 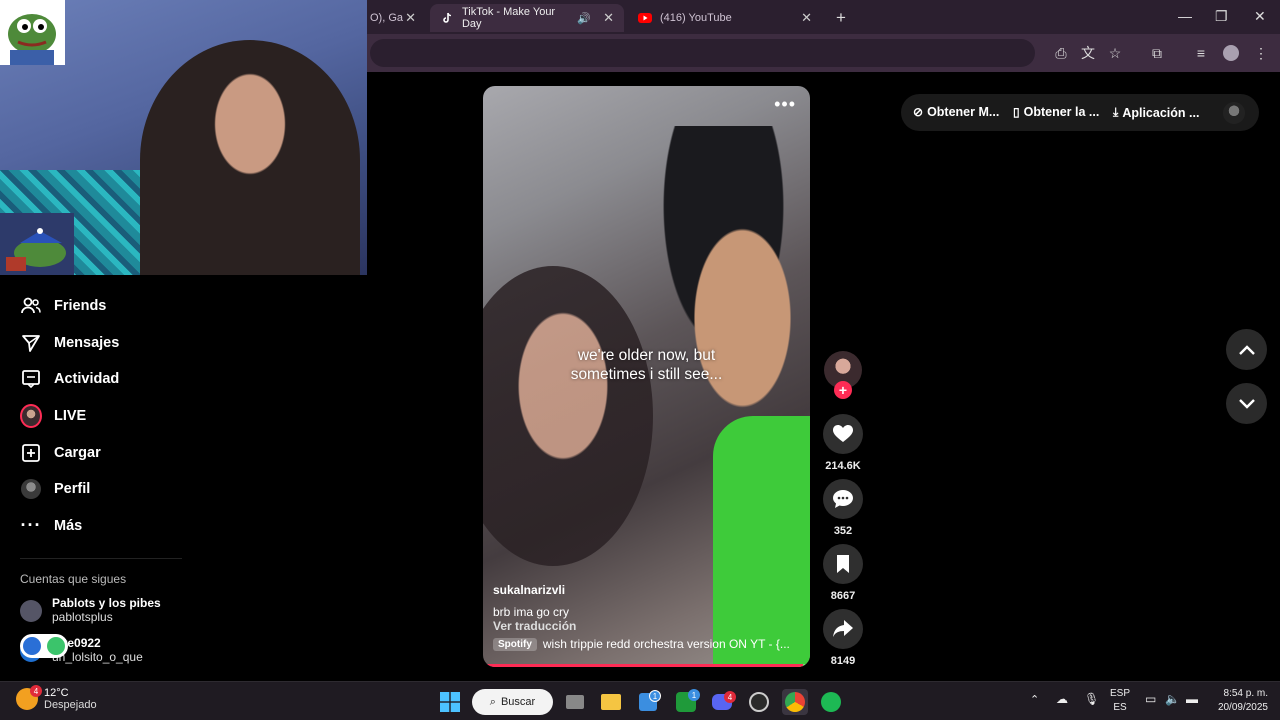 I want to click on search-label: Buscar, so click(x=518, y=702).